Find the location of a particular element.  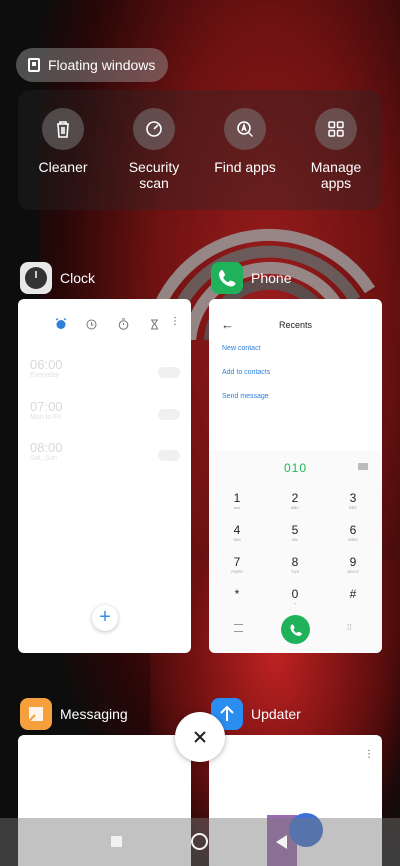

security-scan-label: Security scan is located at coordinates (154, 175).